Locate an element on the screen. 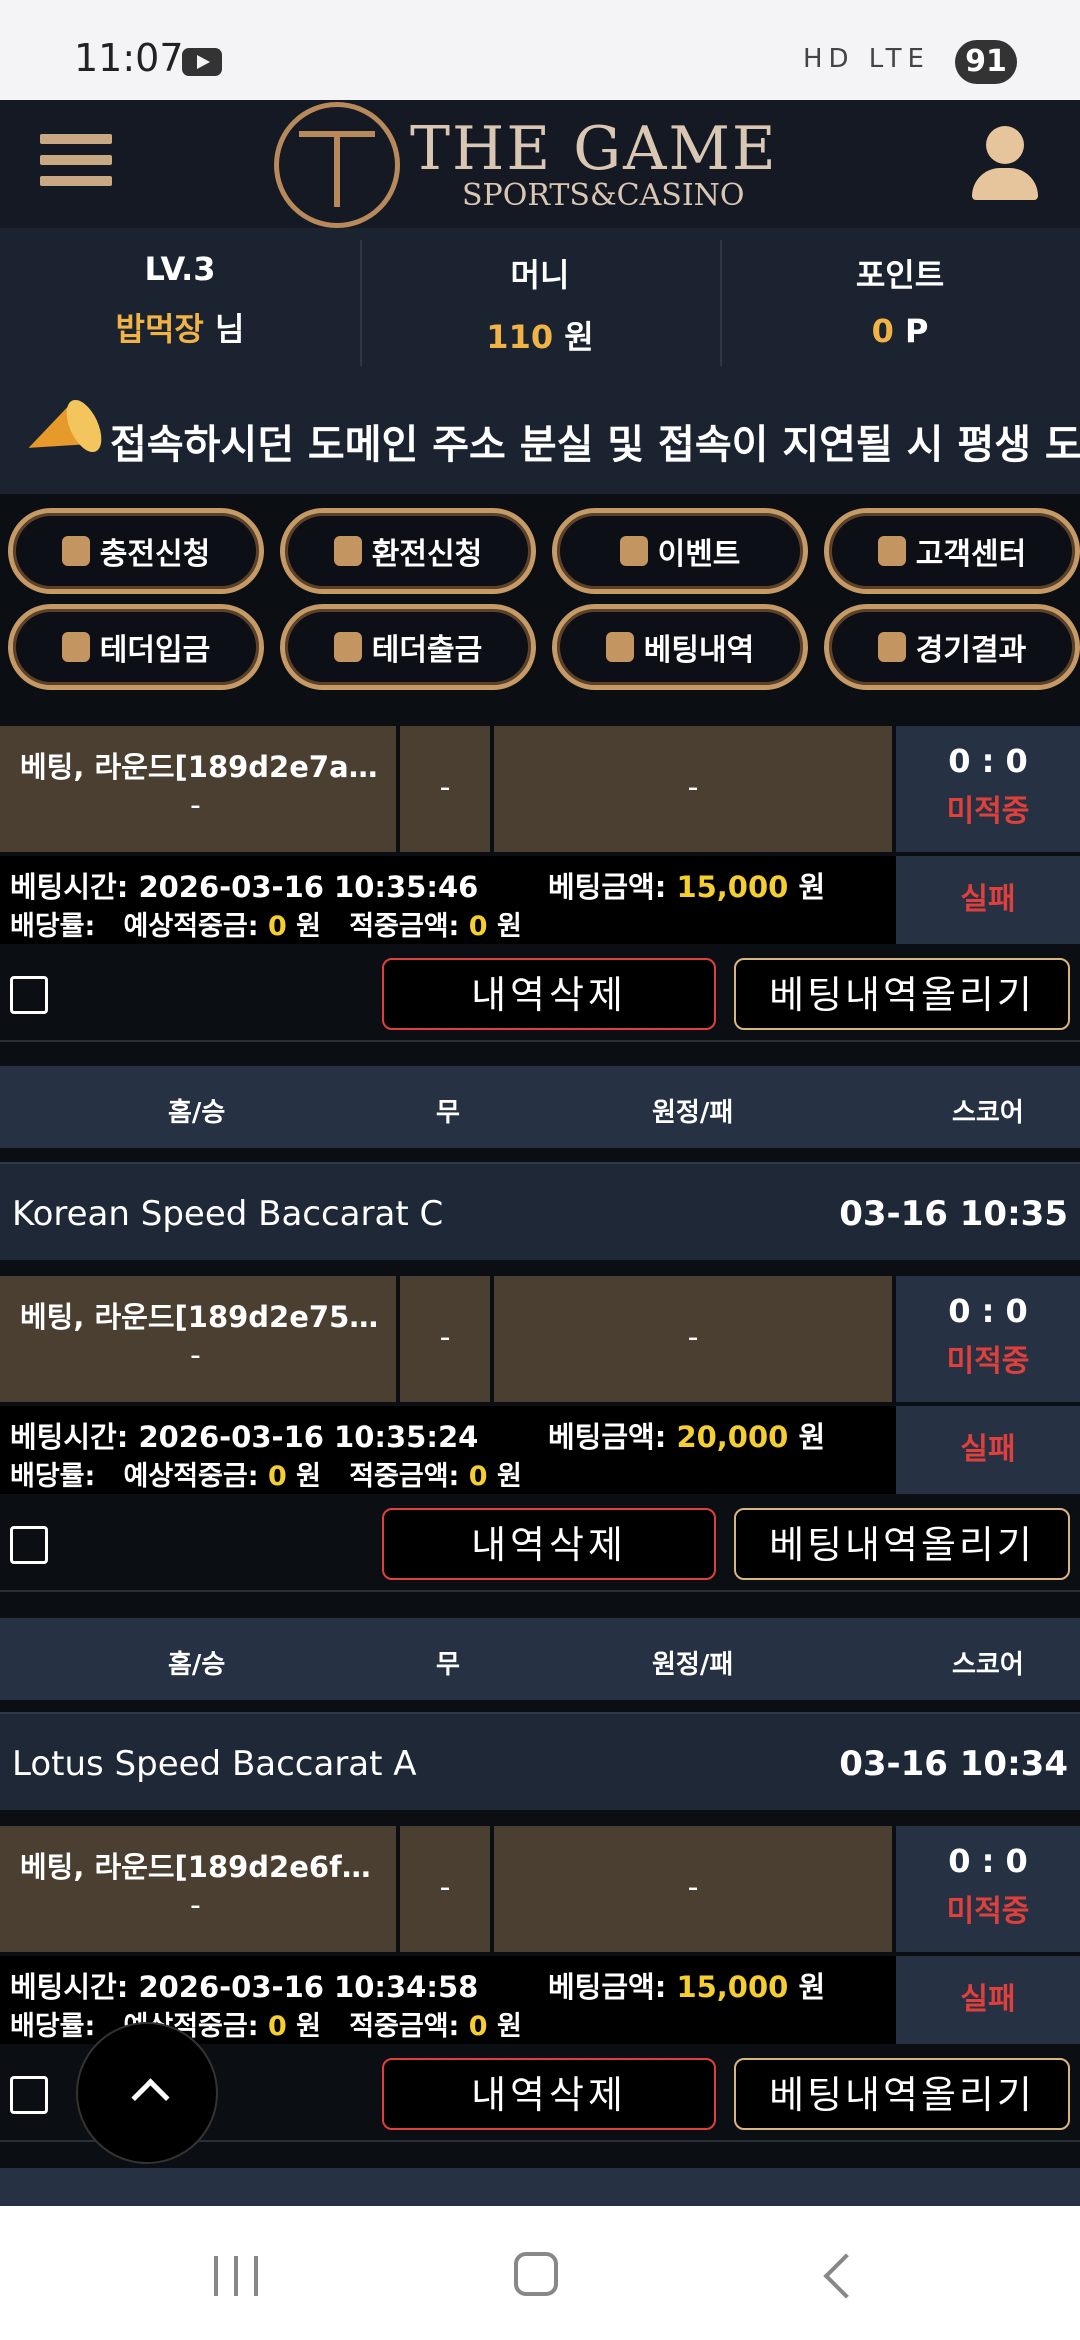 The width and height of the screenshot is (1080, 2340). point-label: 포인트 is located at coordinates (900, 275).